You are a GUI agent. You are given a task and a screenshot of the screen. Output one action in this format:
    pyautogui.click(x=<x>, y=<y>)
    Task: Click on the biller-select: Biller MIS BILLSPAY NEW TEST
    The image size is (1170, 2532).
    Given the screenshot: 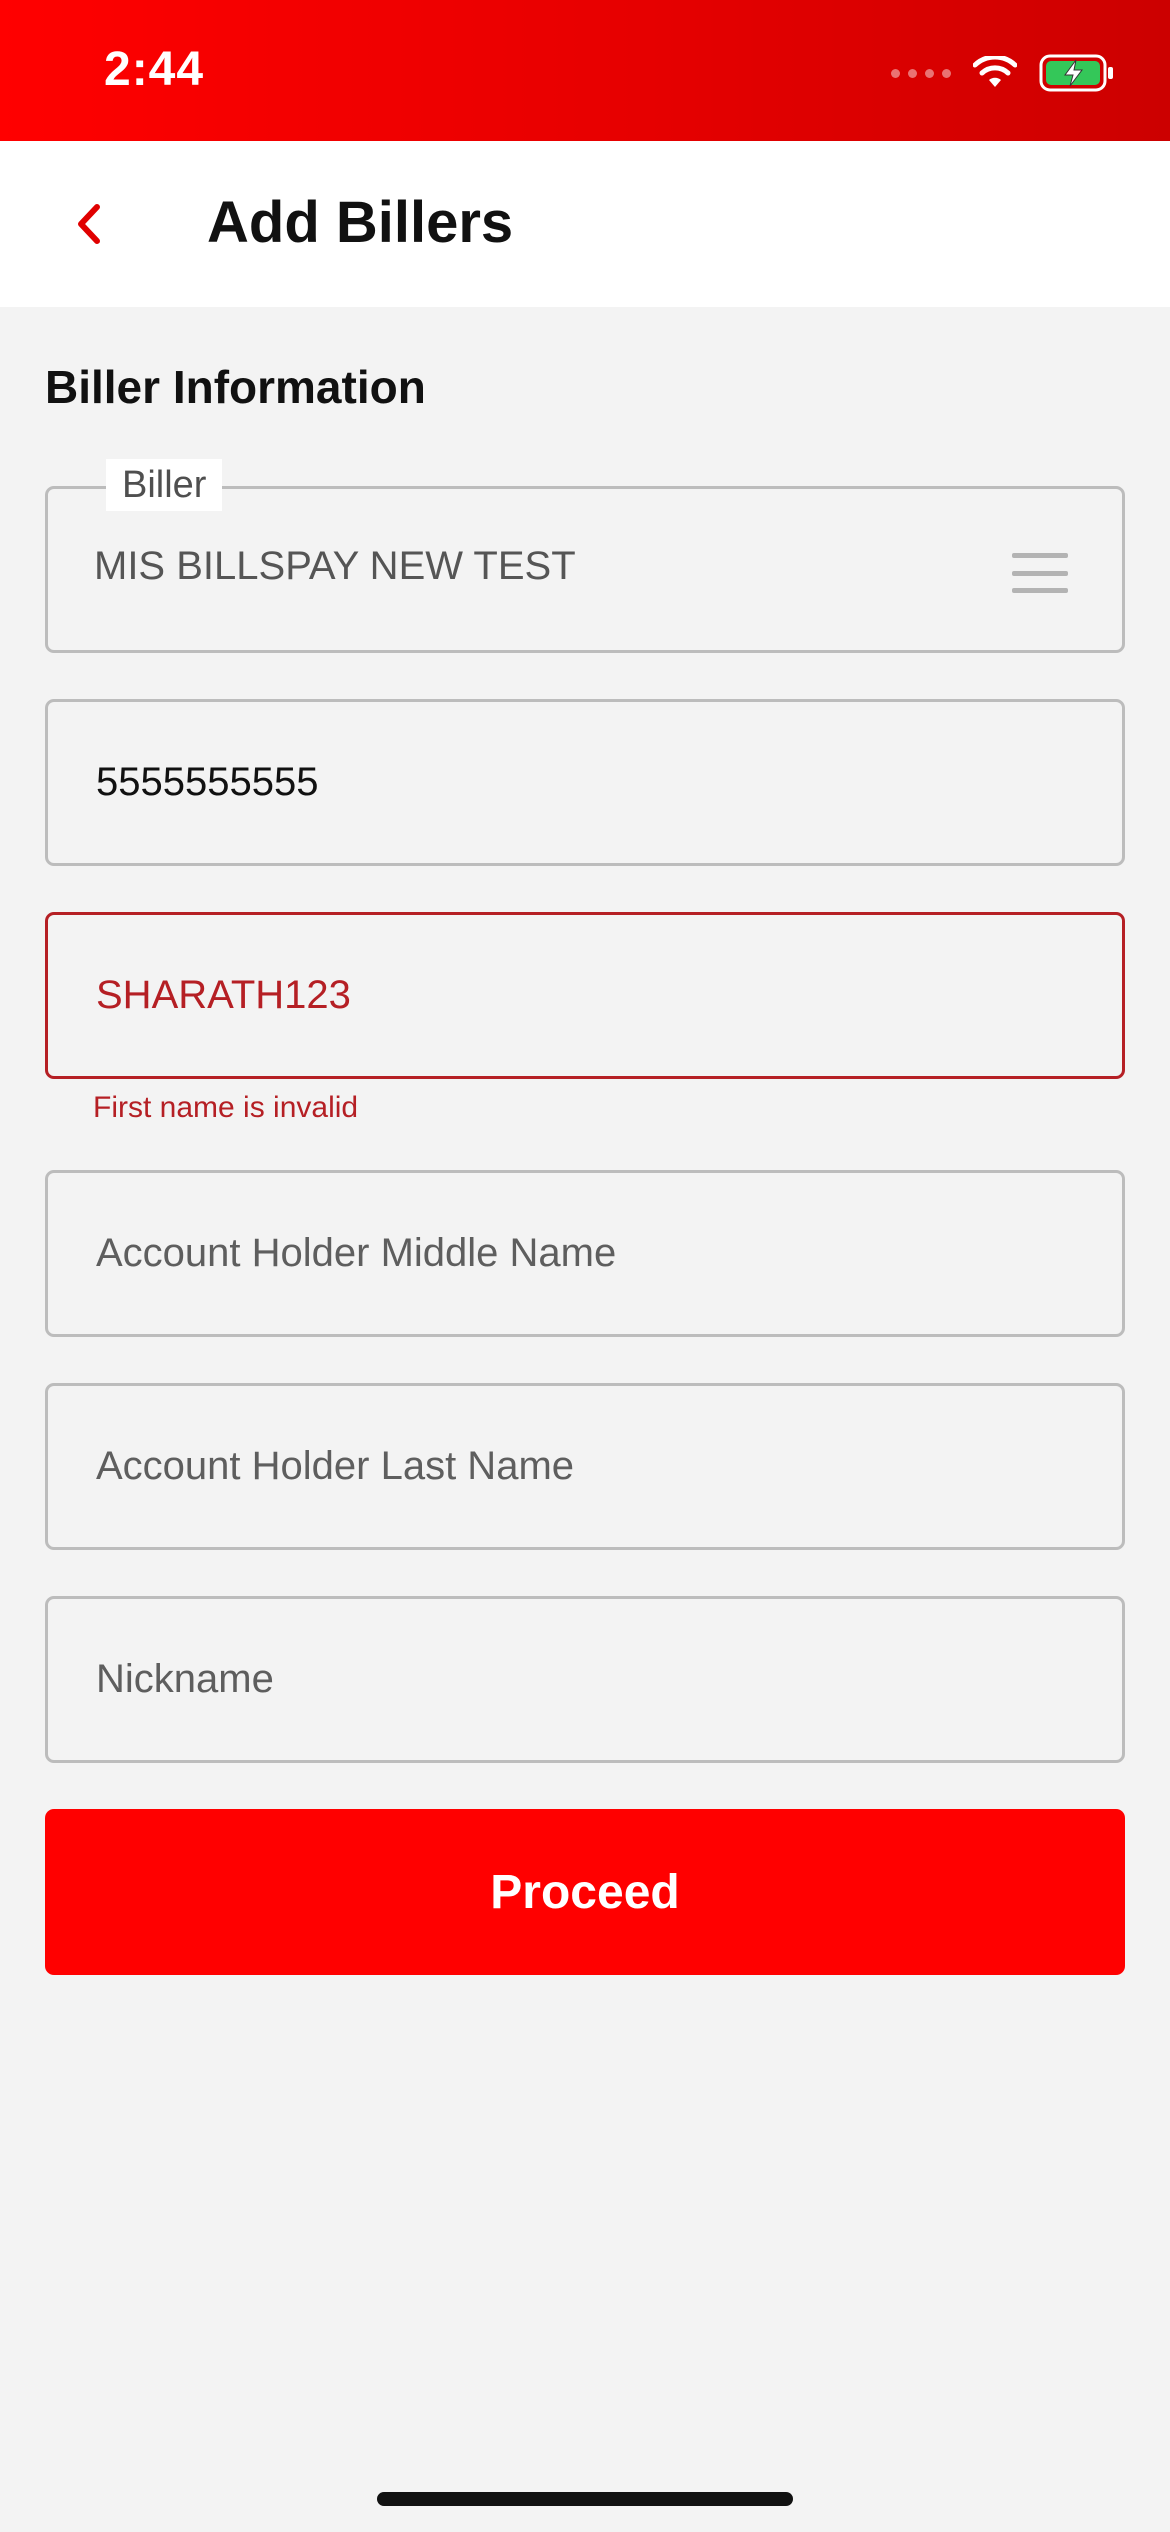 What is the action you would take?
    pyautogui.click(x=585, y=556)
    